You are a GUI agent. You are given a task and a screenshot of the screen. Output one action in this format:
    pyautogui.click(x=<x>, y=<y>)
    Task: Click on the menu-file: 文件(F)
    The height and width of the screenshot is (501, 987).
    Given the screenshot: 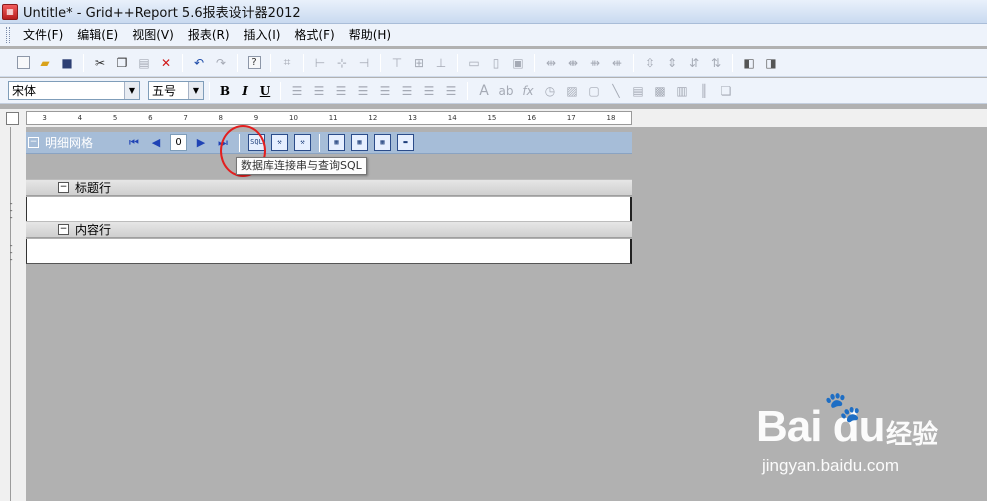 What is the action you would take?
    pyautogui.click(x=43, y=35)
    